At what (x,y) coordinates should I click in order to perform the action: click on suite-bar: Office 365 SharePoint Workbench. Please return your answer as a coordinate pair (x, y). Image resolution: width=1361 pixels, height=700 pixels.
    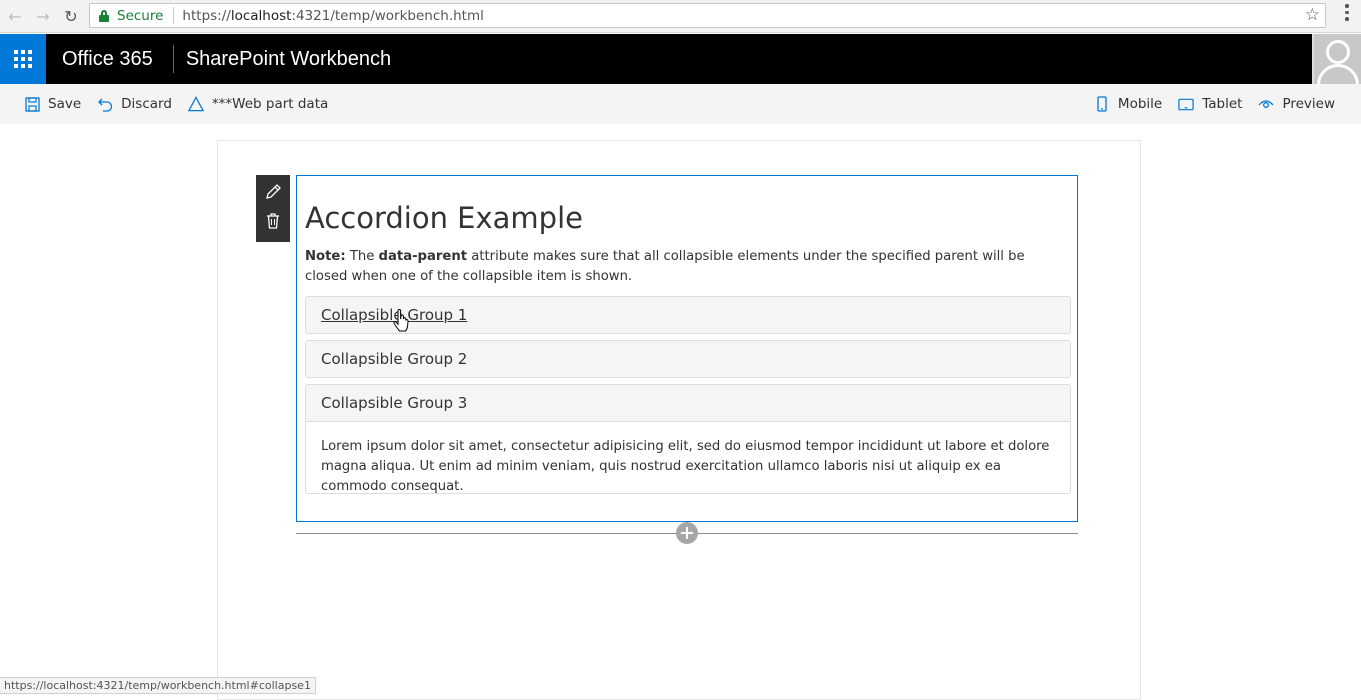
    Looking at the image, I should click on (680, 59).